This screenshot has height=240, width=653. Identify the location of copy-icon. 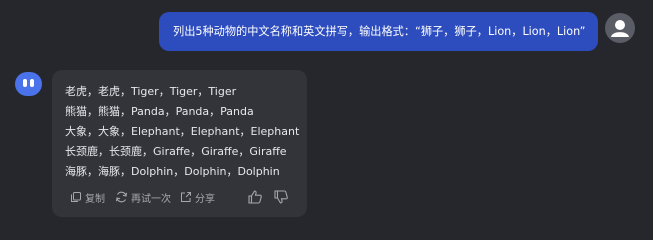
(76, 197).